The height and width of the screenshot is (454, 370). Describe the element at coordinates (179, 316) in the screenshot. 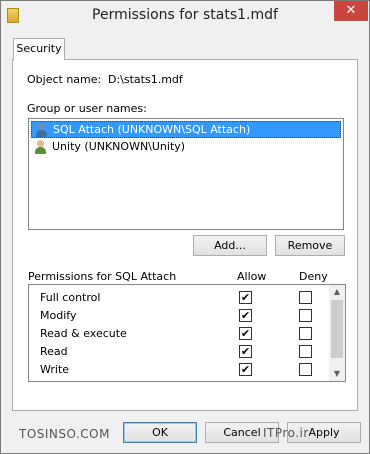

I see `table-row: Modify ✔` at that location.